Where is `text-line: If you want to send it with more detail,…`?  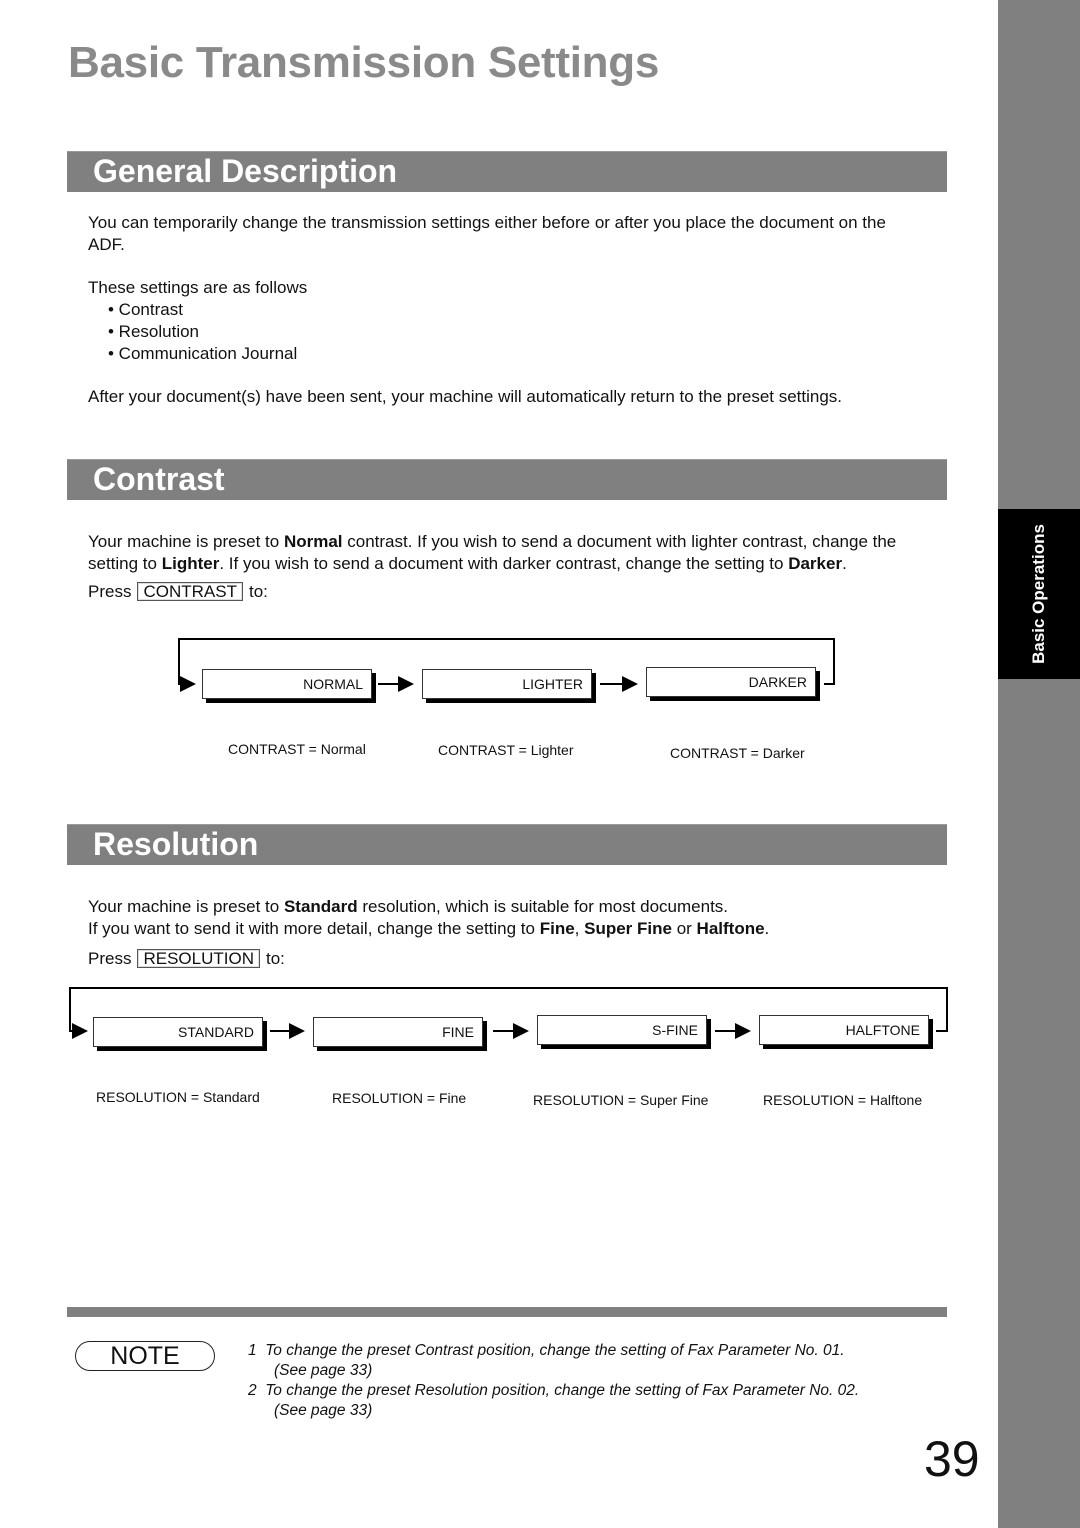
text-line: If you want to send it with more detail,… is located at coordinates (429, 928).